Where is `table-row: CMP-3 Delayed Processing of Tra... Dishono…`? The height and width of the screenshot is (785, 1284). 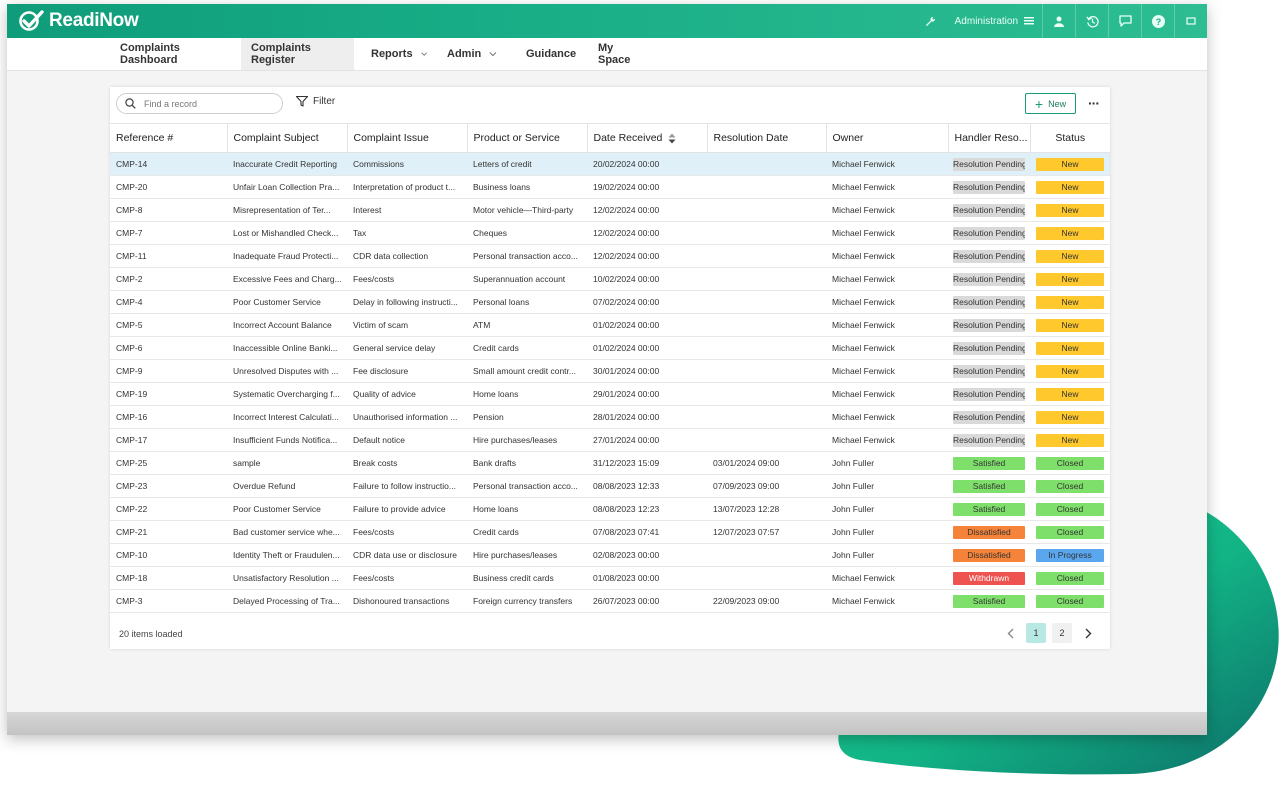
table-row: CMP-3 Delayed Processing of Tra... Dishono… is located at coordinates (610, 601).